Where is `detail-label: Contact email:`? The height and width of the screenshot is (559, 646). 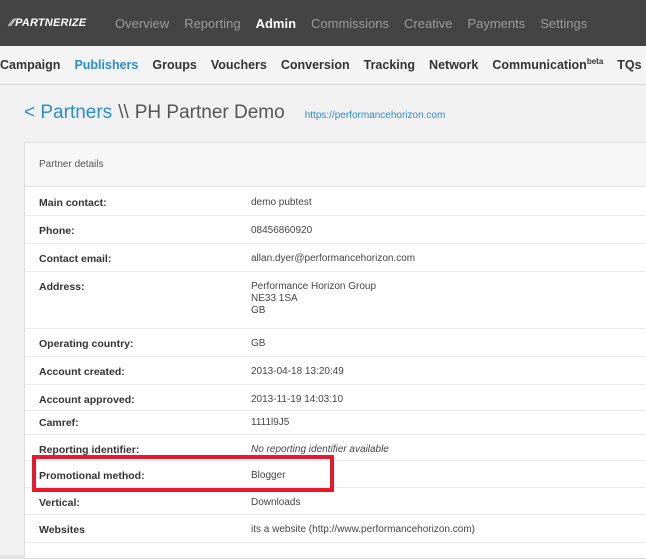
detail-label: Contact email: is located at coordinates (75, 259).